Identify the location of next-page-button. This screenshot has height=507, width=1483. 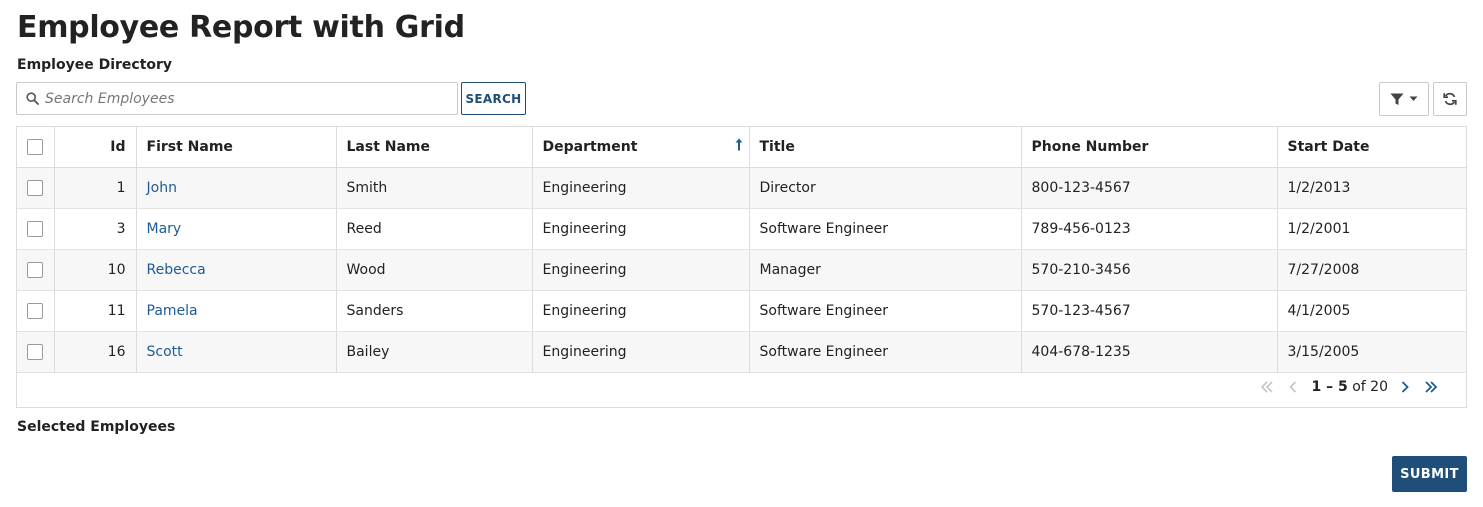
(1405, 387).